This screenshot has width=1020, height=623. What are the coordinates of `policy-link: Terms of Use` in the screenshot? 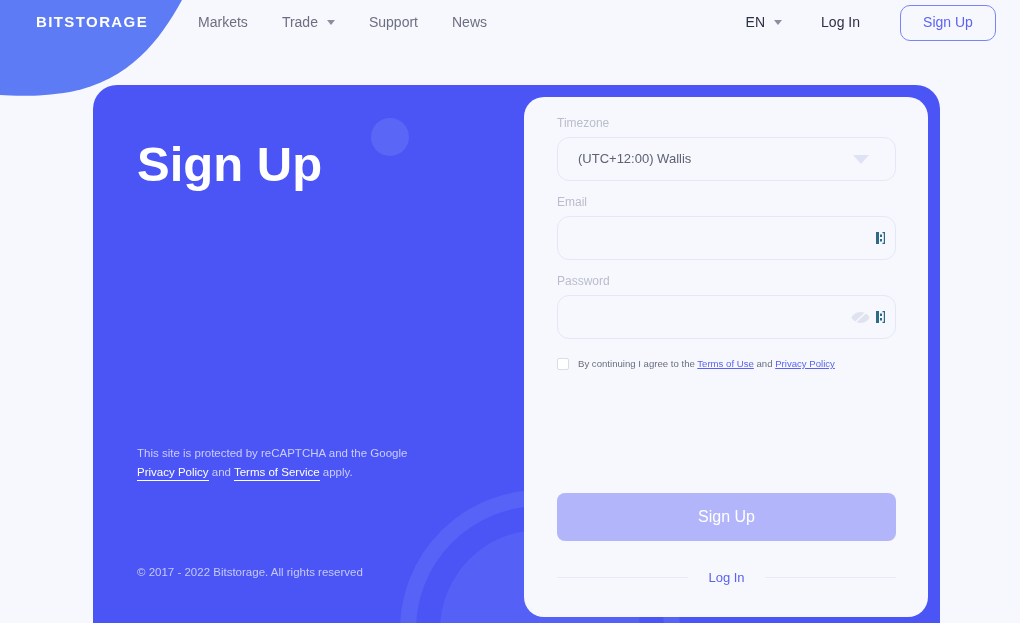 It's located at (725, 363).